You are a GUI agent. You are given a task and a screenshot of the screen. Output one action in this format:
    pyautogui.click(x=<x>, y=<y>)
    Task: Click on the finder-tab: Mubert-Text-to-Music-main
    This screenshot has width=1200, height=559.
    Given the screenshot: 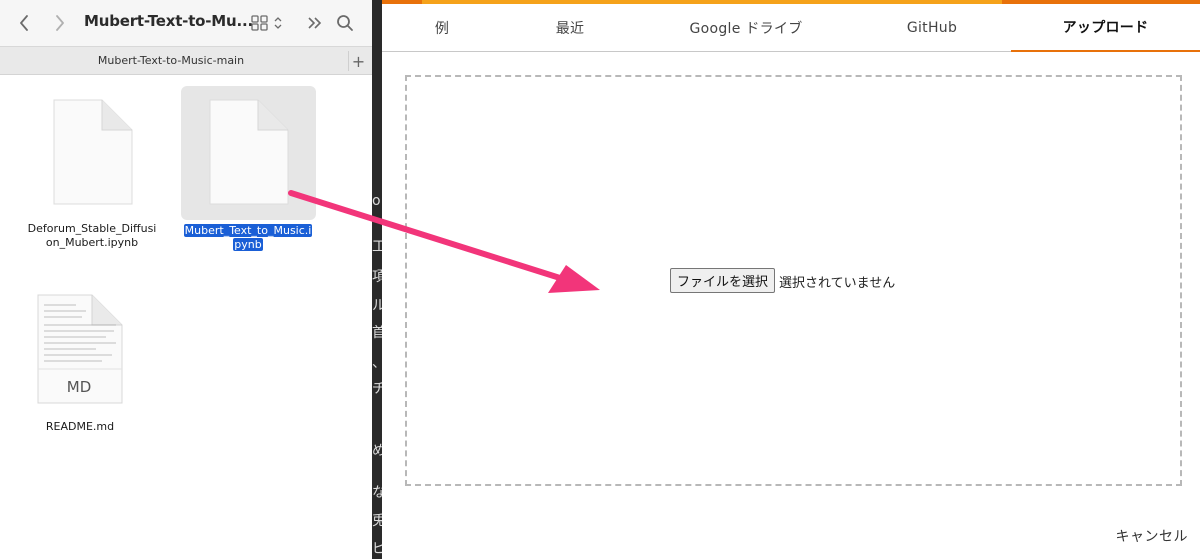 What is the action you would take?
    pyautogui.click(x=171, y=60)
    